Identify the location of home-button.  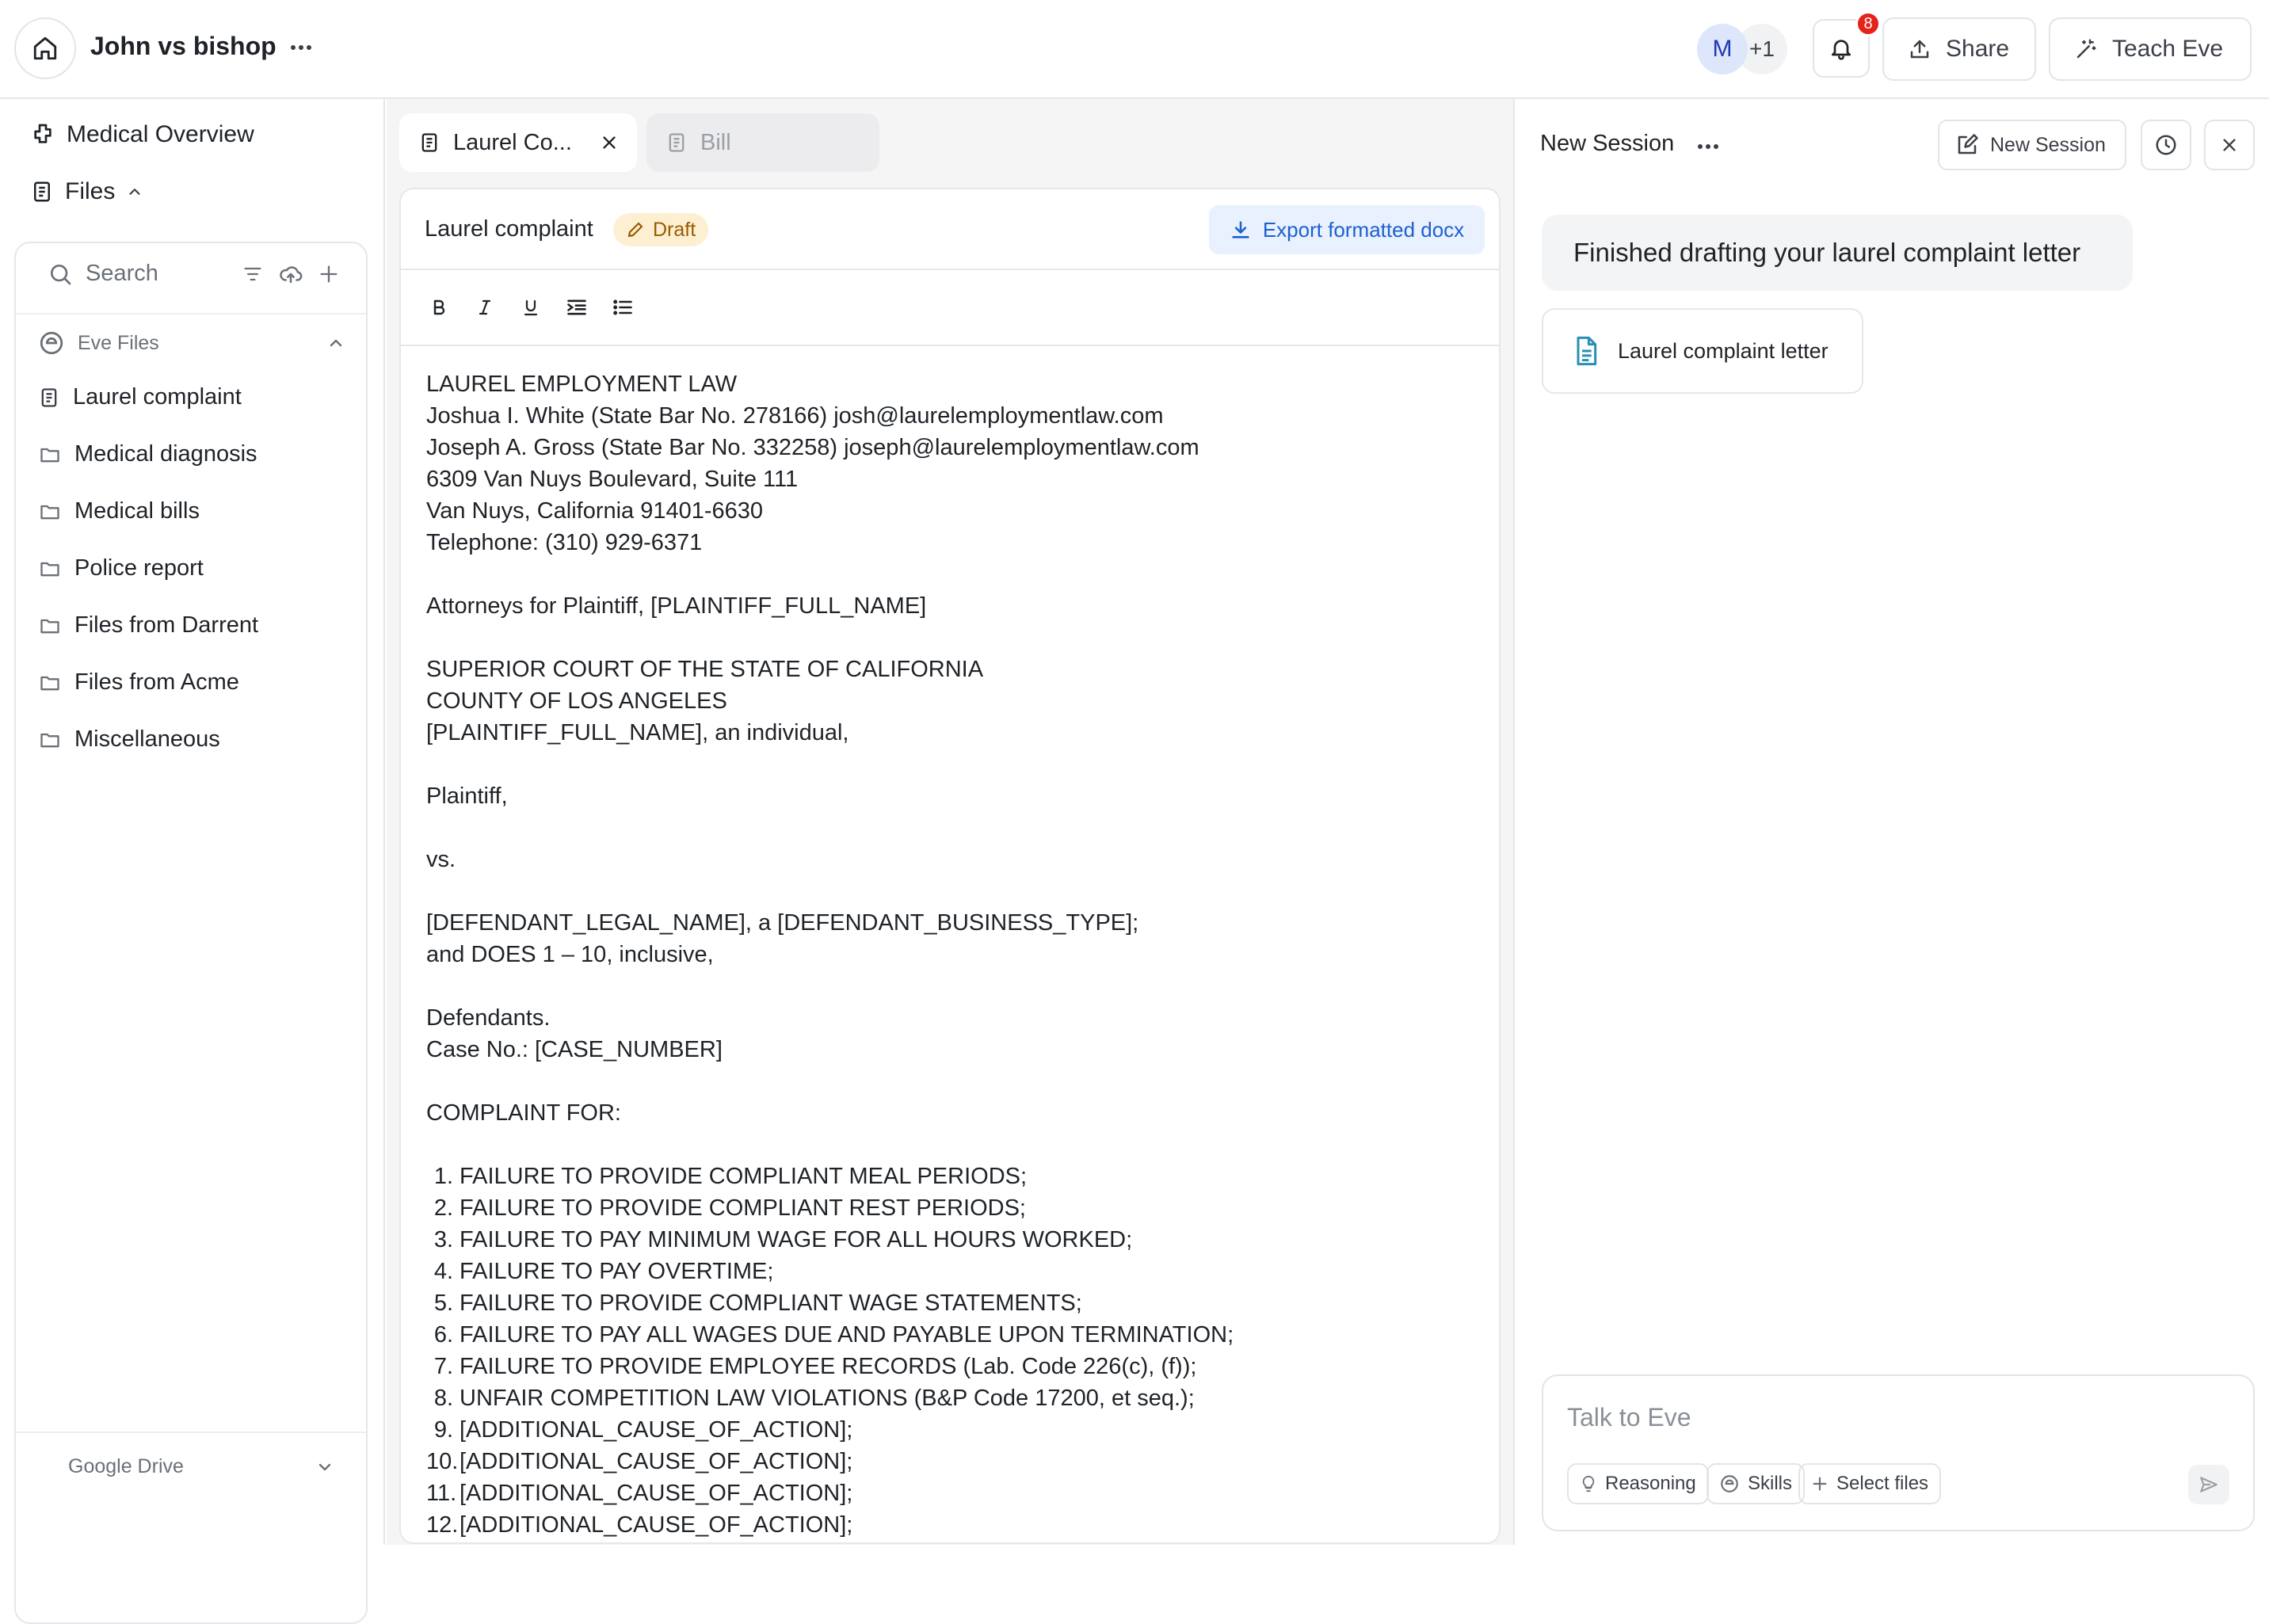
(45, 48).